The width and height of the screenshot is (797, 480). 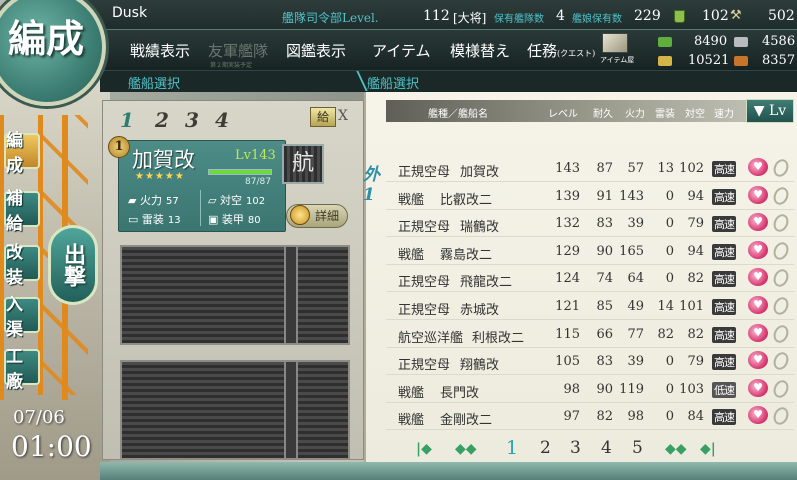 What do you see at coordinates (480, 50) in the screenshot?
I see `menu-furniture: 模様替え` at bounding box center [480, 50].